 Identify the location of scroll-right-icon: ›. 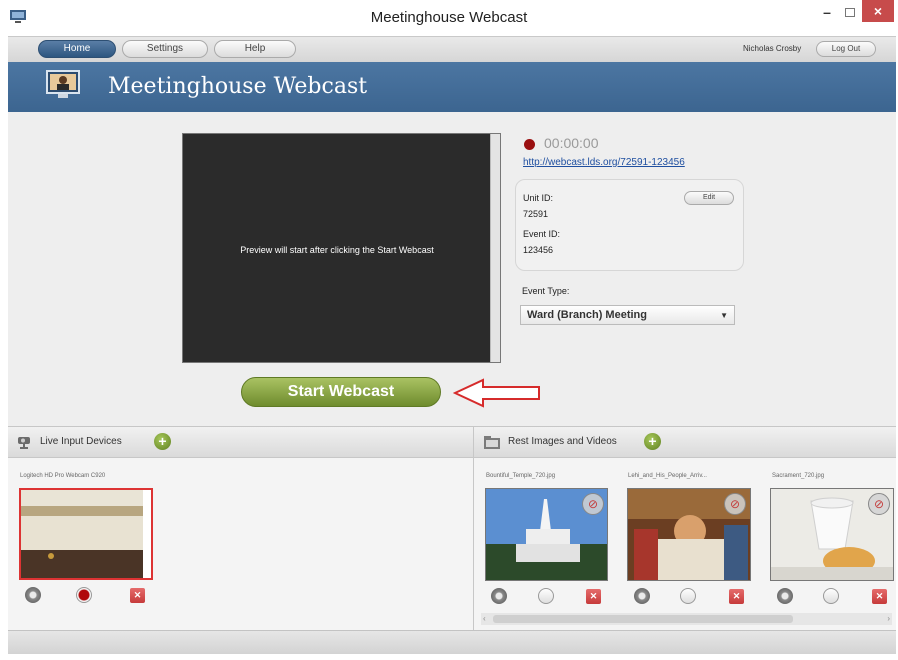
(888, 618).